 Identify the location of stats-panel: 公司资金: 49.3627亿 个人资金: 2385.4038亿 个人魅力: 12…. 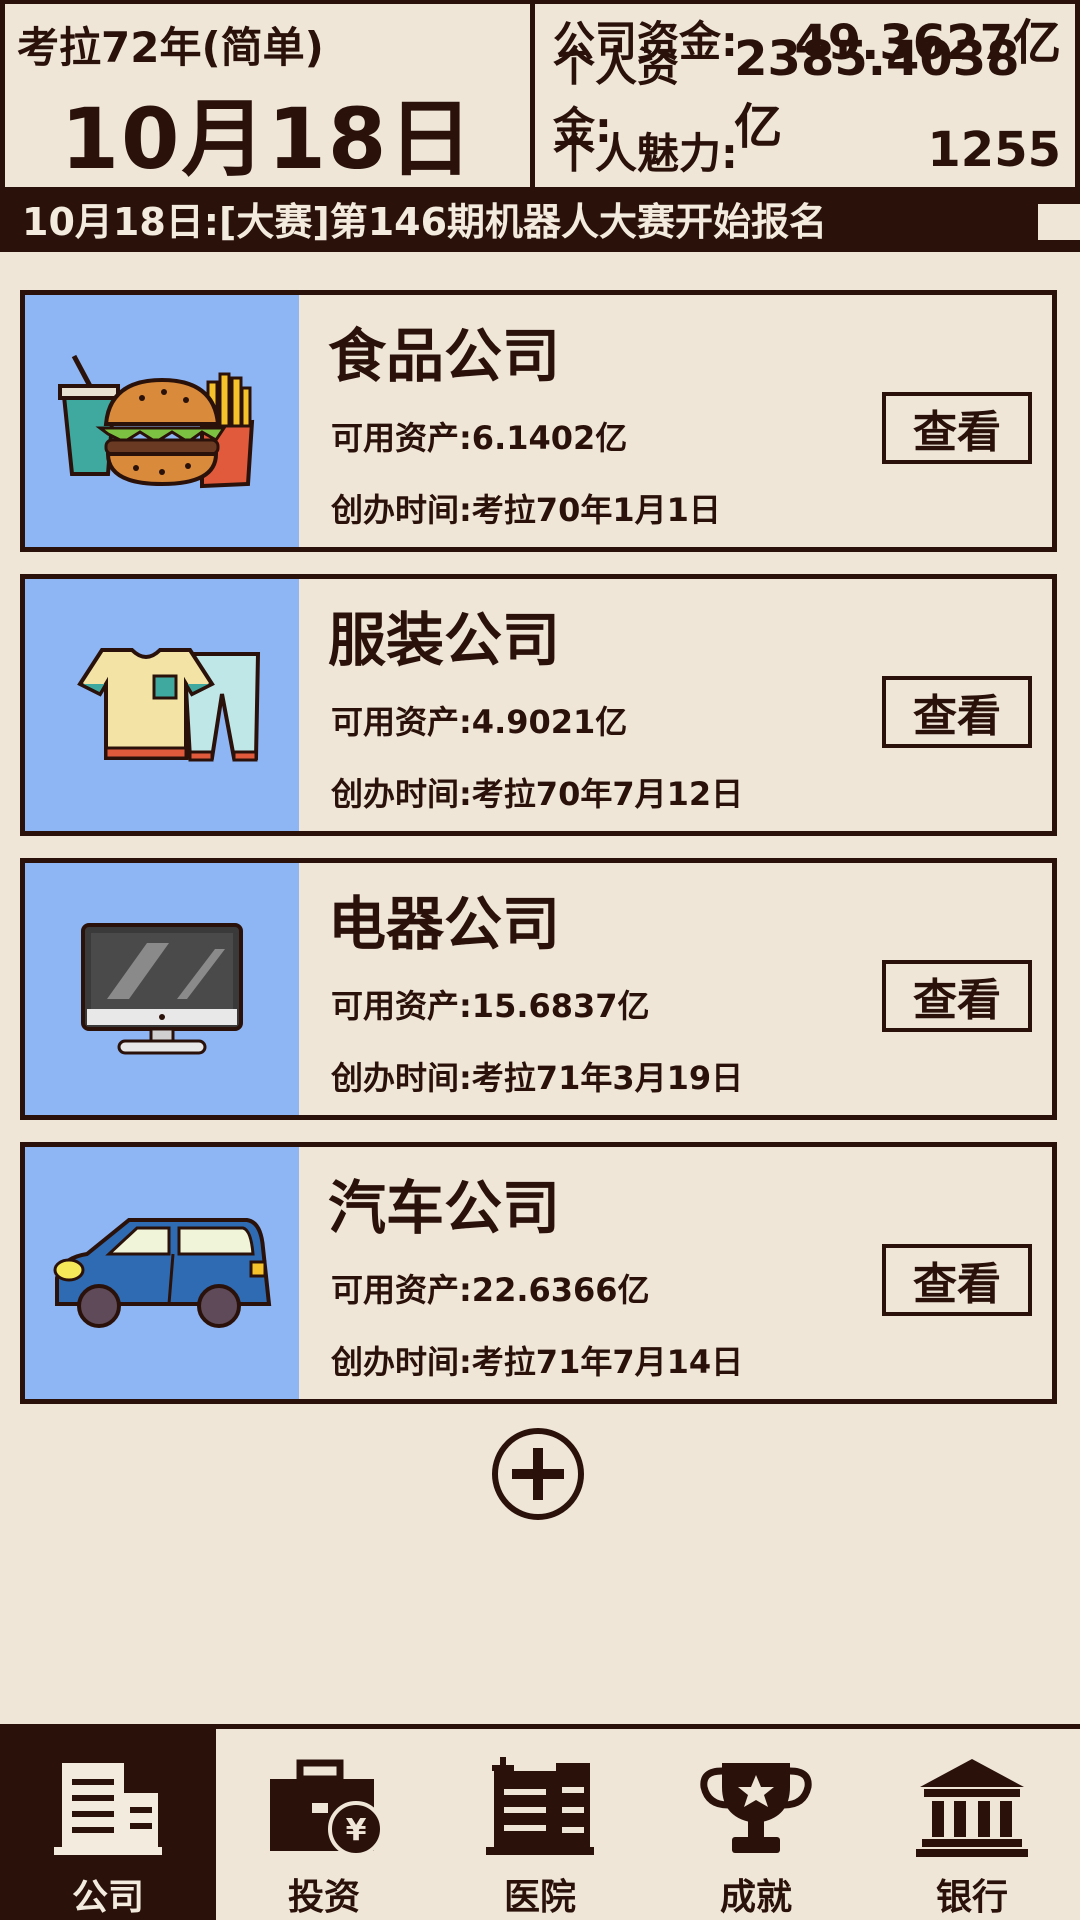
(805, 95).